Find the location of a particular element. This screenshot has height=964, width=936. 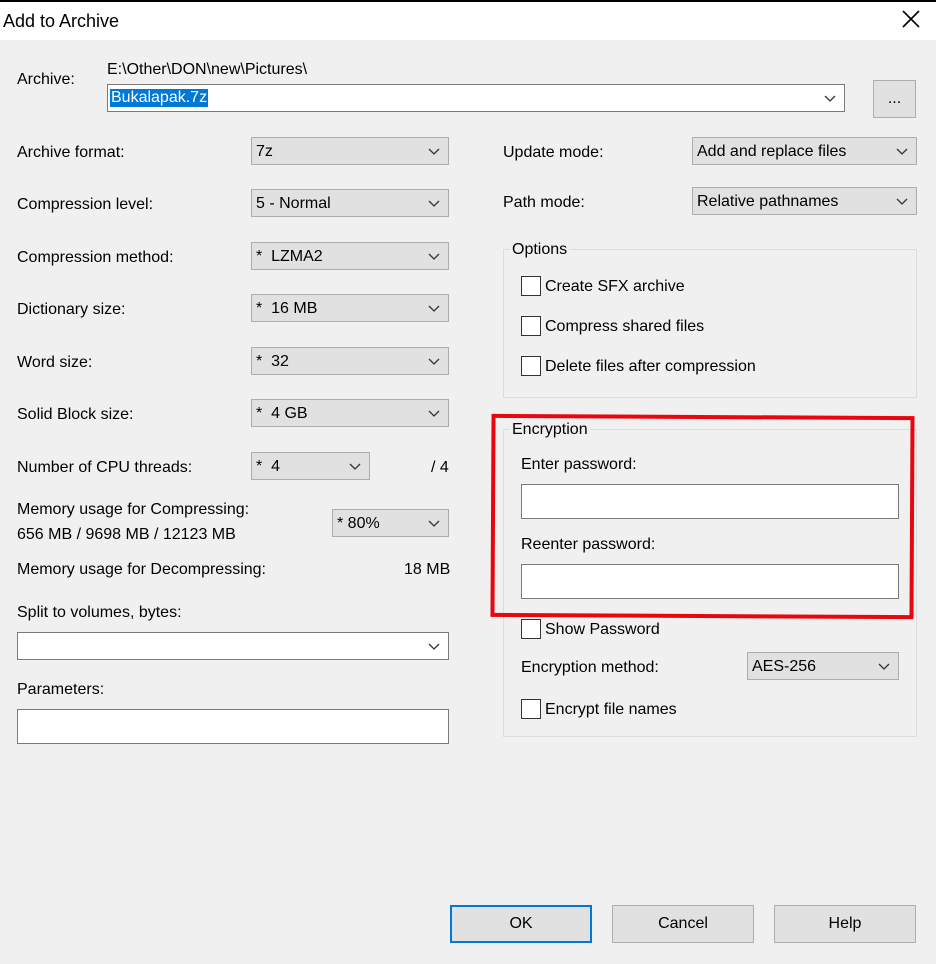

dictionary-size-select: * 16 MB is located at coordinates (350, 308).